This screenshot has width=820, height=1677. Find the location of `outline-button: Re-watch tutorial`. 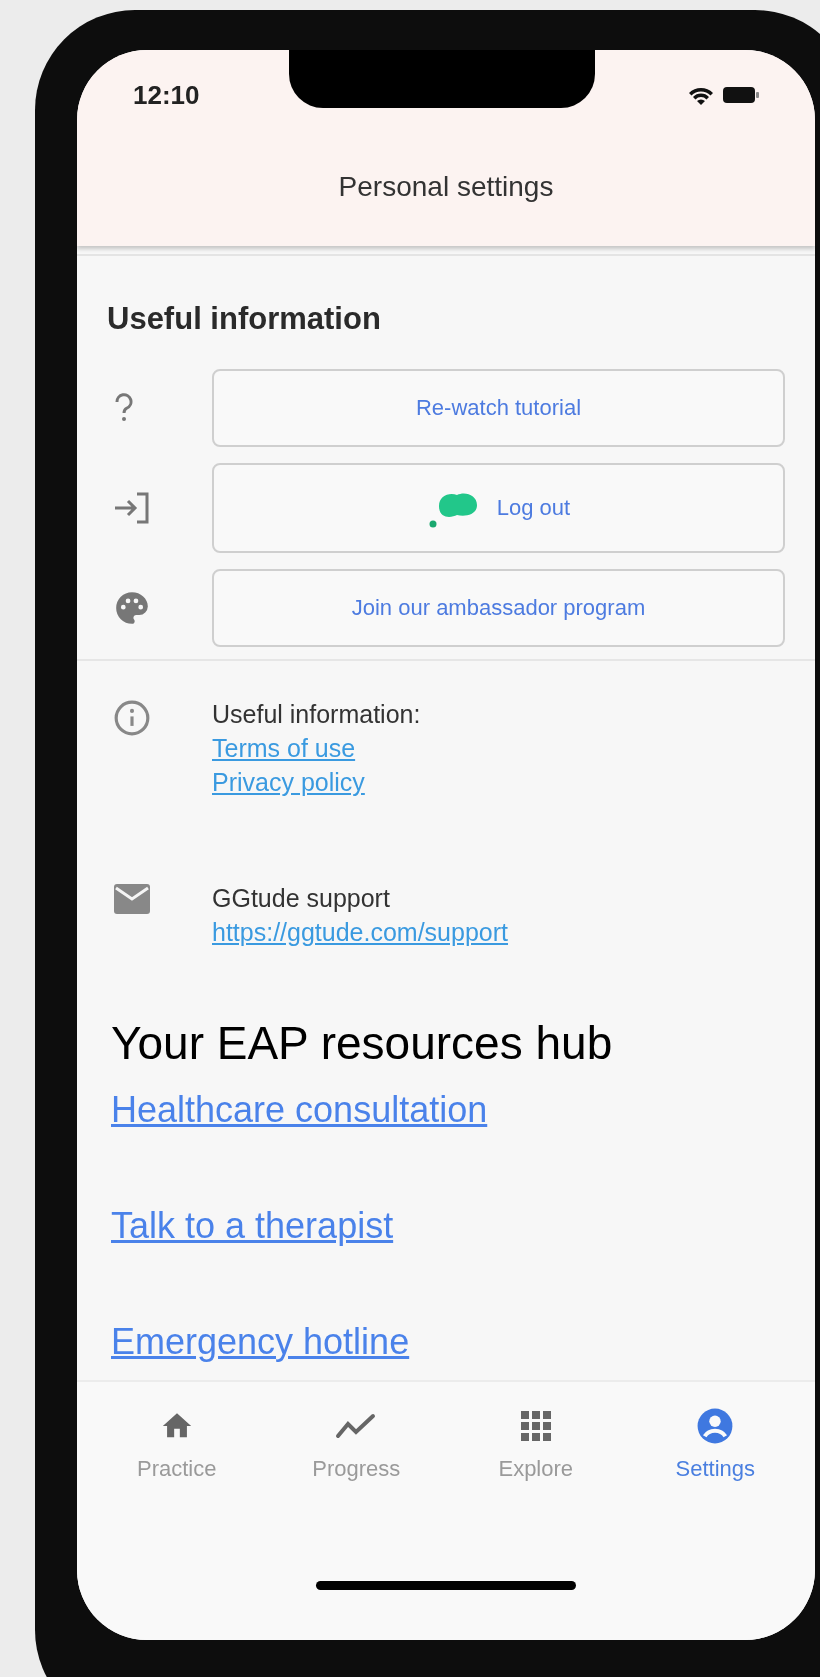

outline-button: Re-watch tutorial is located at coordinates (498, 407).